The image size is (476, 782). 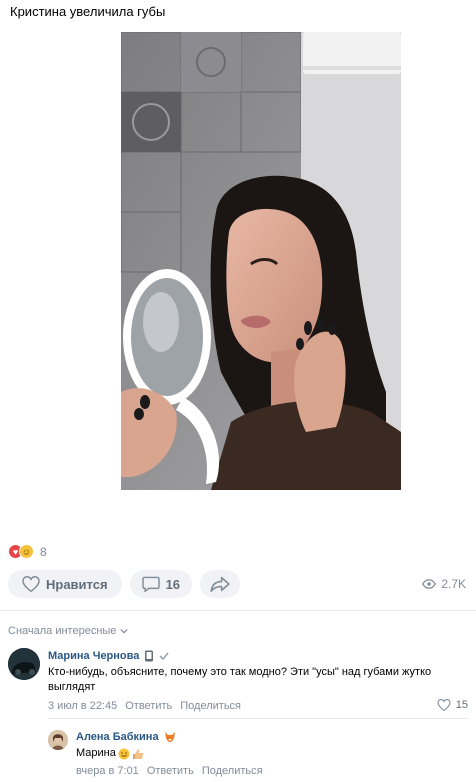 What do you see at coordinates (94, 656) in the screenshot?
I see `comment-author-name: Марина Чернова` at bounding box center [94, 656].